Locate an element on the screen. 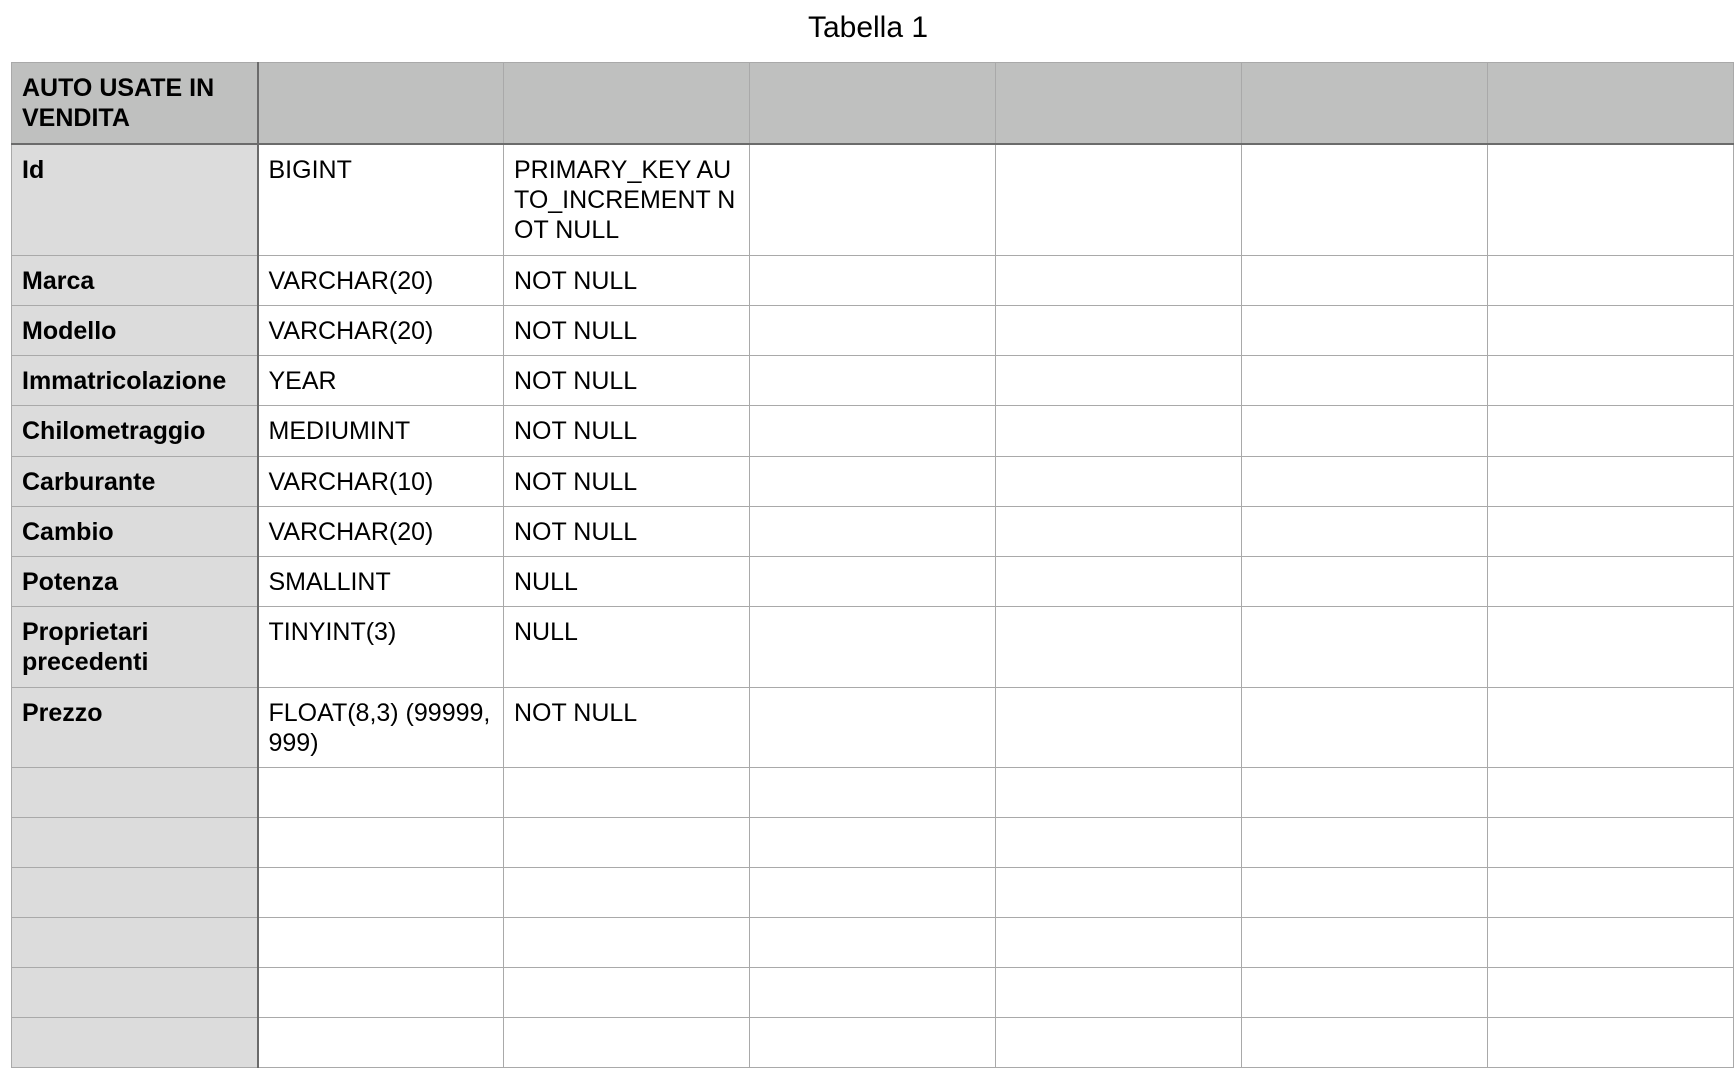 The height and width of the screenshot is (1068, 1736). field-type-cell: BIGINT is located at coordinates (380, 199).